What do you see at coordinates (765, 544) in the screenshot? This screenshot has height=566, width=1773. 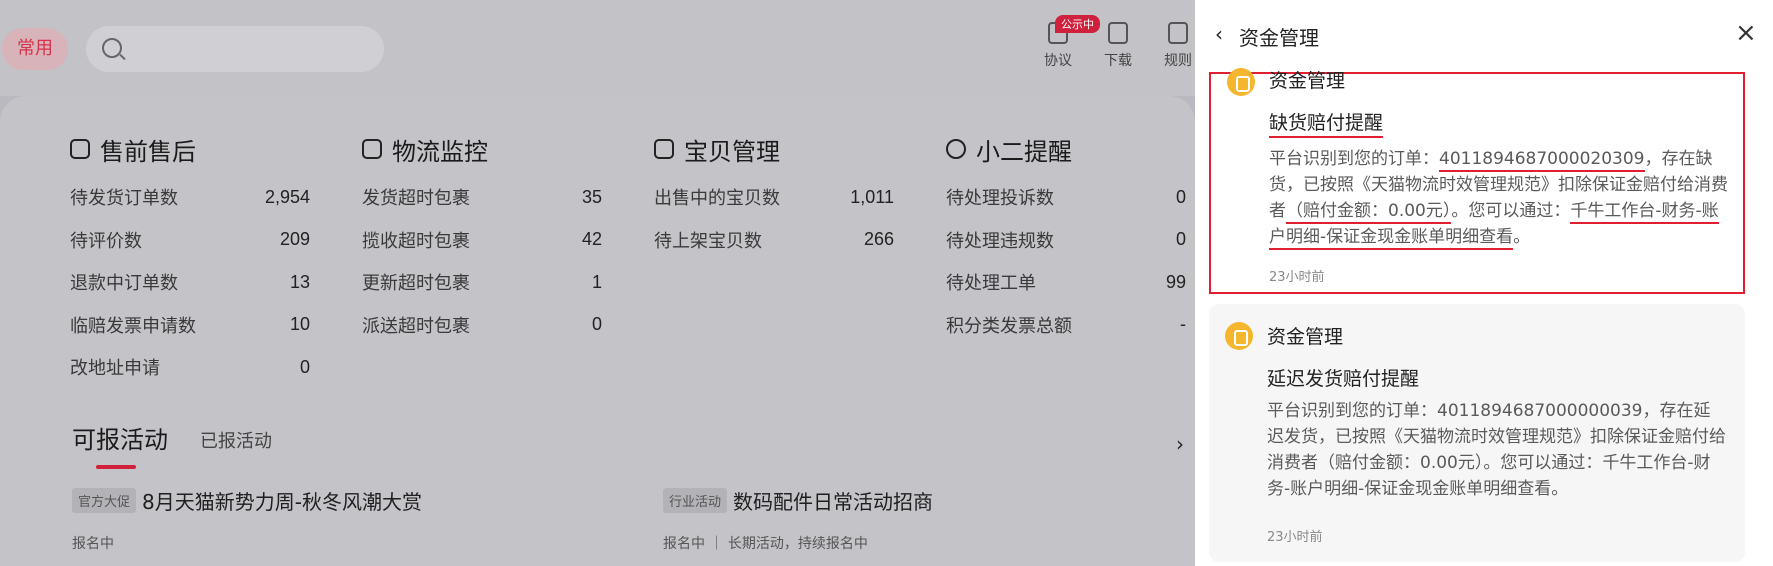 I see `activity-status: 报名中 ｜ 长期活动，持续报名中` at bounding box center [765, 544].